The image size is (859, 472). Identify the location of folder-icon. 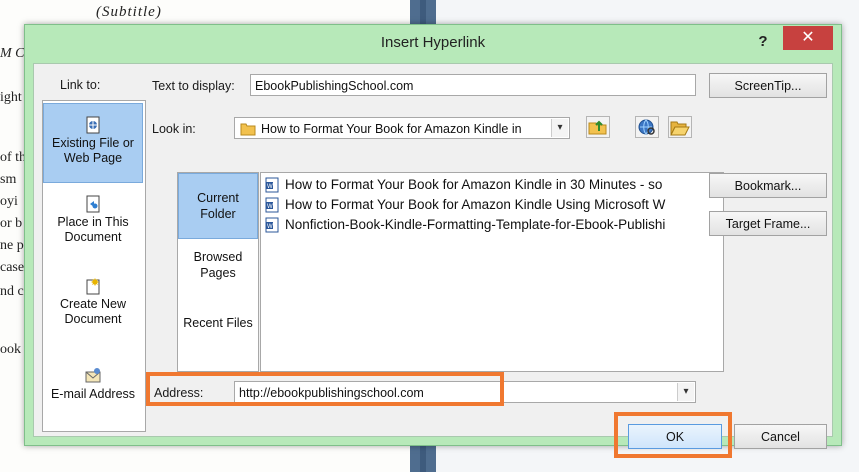
(248, 129).